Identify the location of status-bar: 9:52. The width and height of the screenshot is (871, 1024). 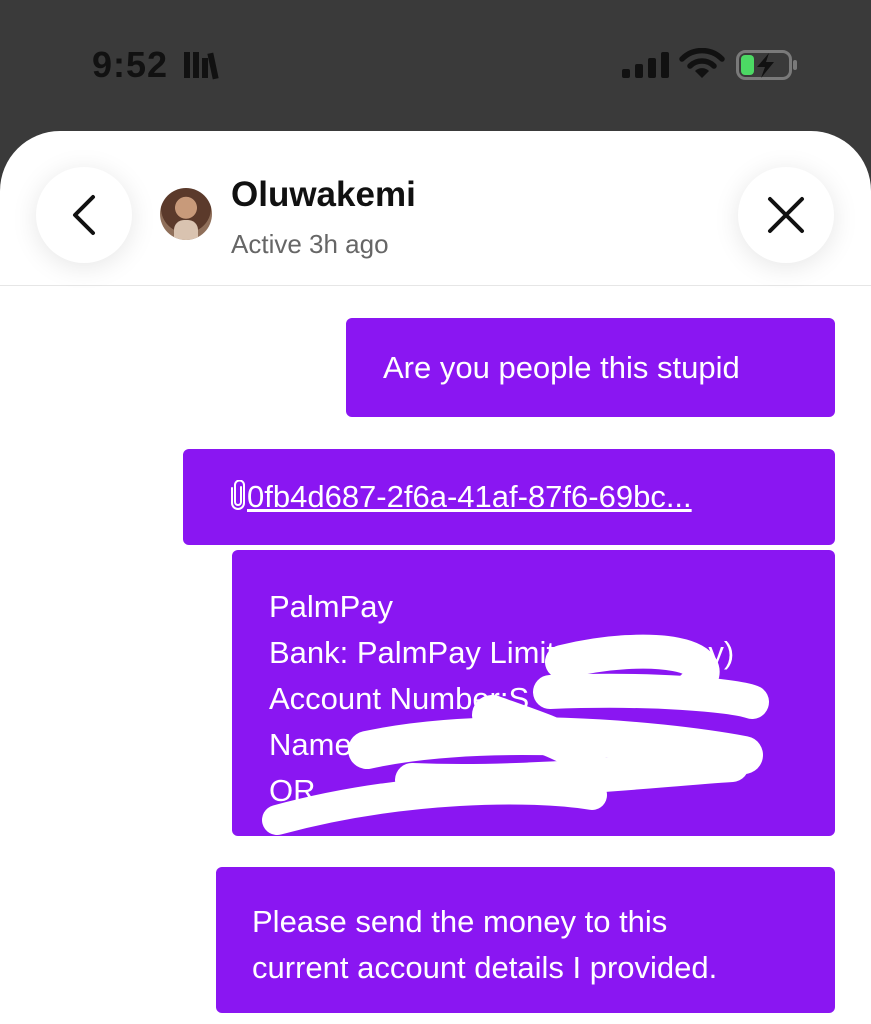
(435, 65).